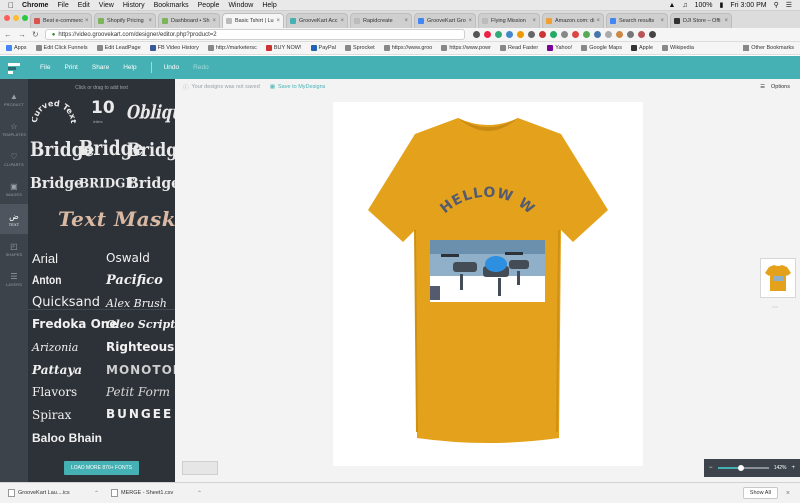 This screenshot has height=503, width=800. Describe the element at coordinates (323, 48) in the screenshot. I see `bookmark-item: PayPal` at that location.